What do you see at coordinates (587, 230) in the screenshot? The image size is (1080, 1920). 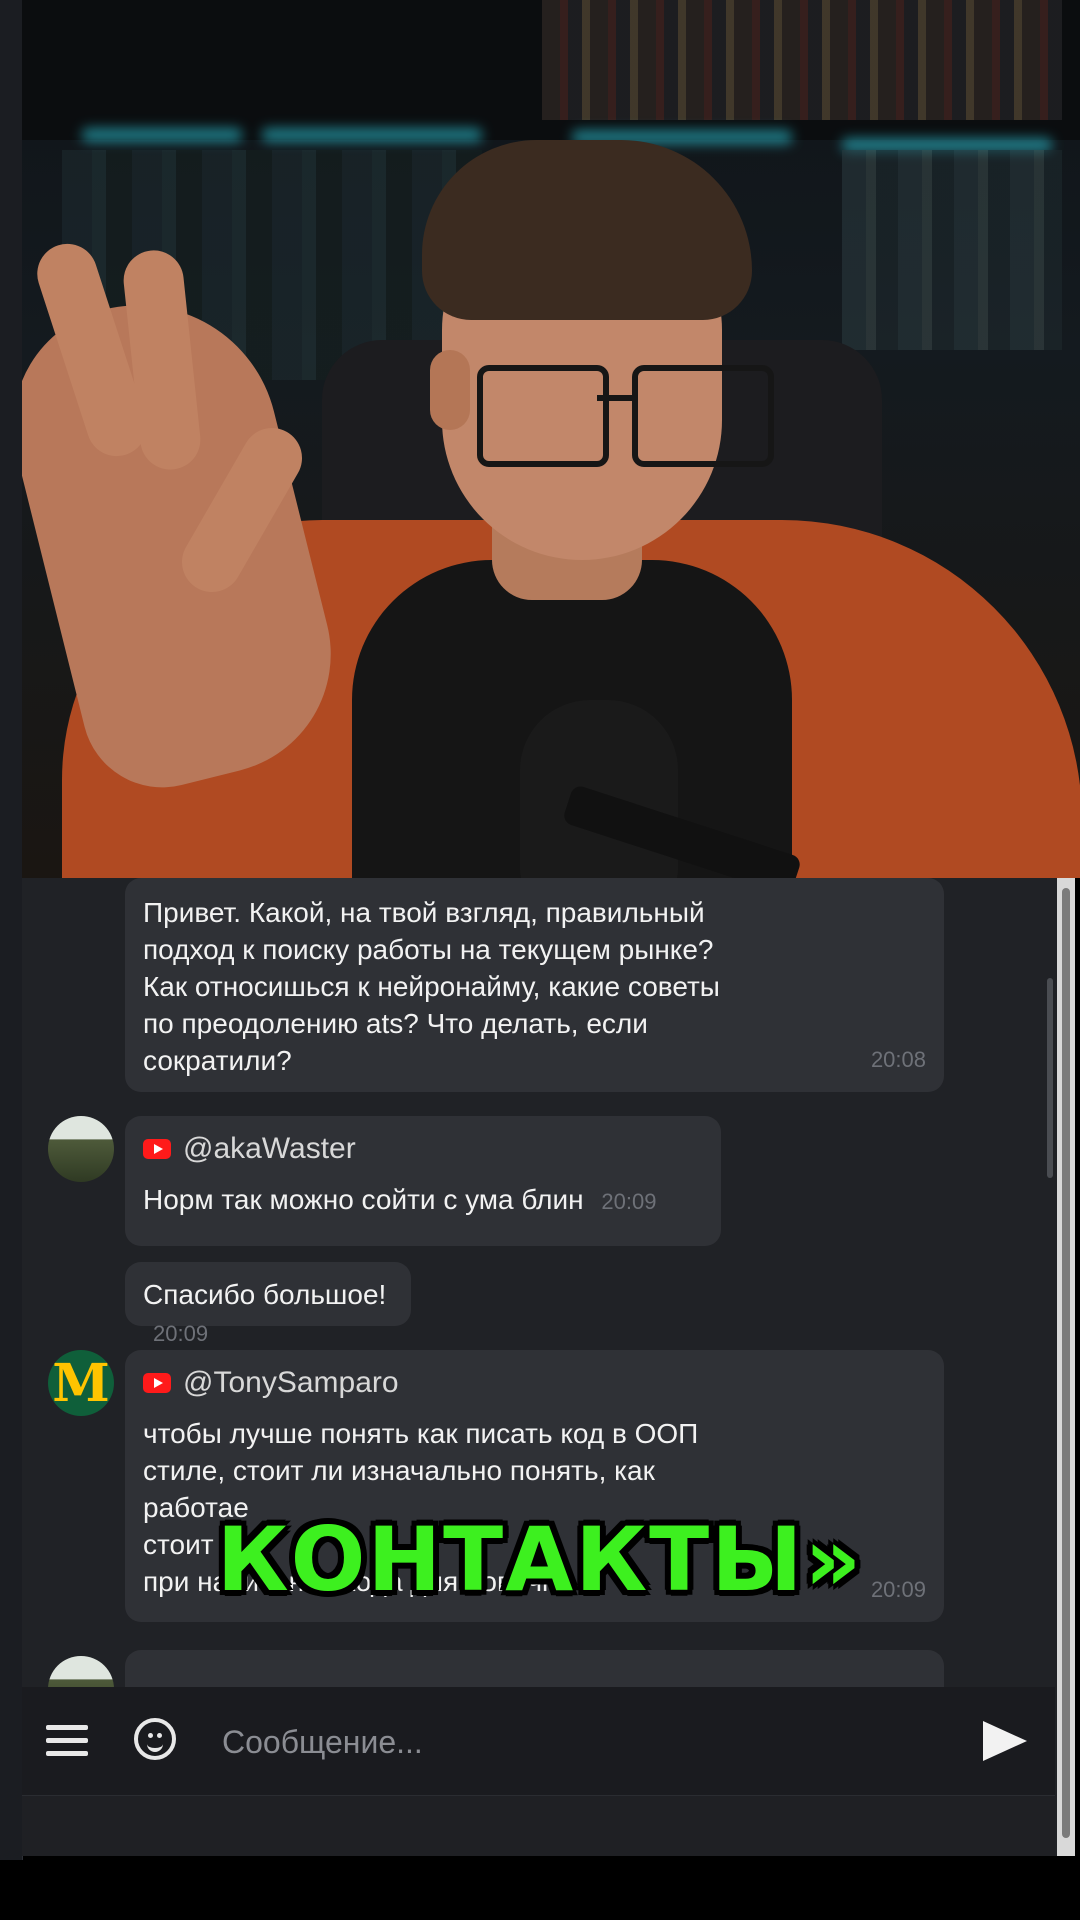 I see `person-hair` at bounding box center [587, 230].